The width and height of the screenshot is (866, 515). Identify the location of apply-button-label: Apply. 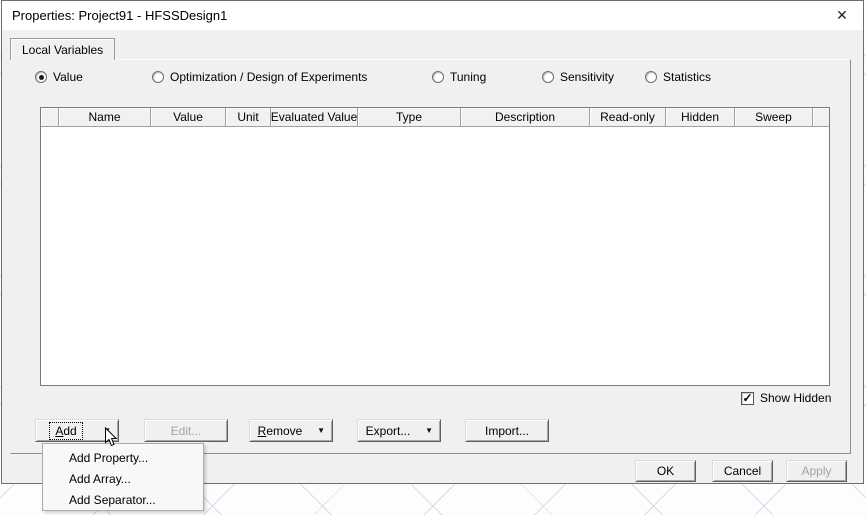
(816, 471).